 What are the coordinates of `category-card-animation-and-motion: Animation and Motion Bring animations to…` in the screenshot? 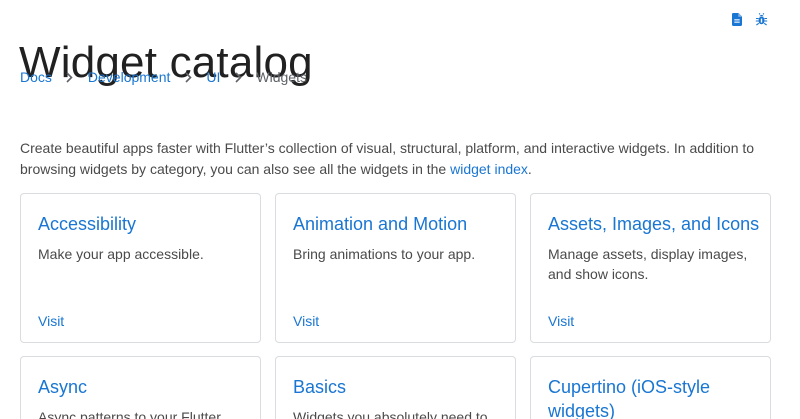 It's located at (395, 268).